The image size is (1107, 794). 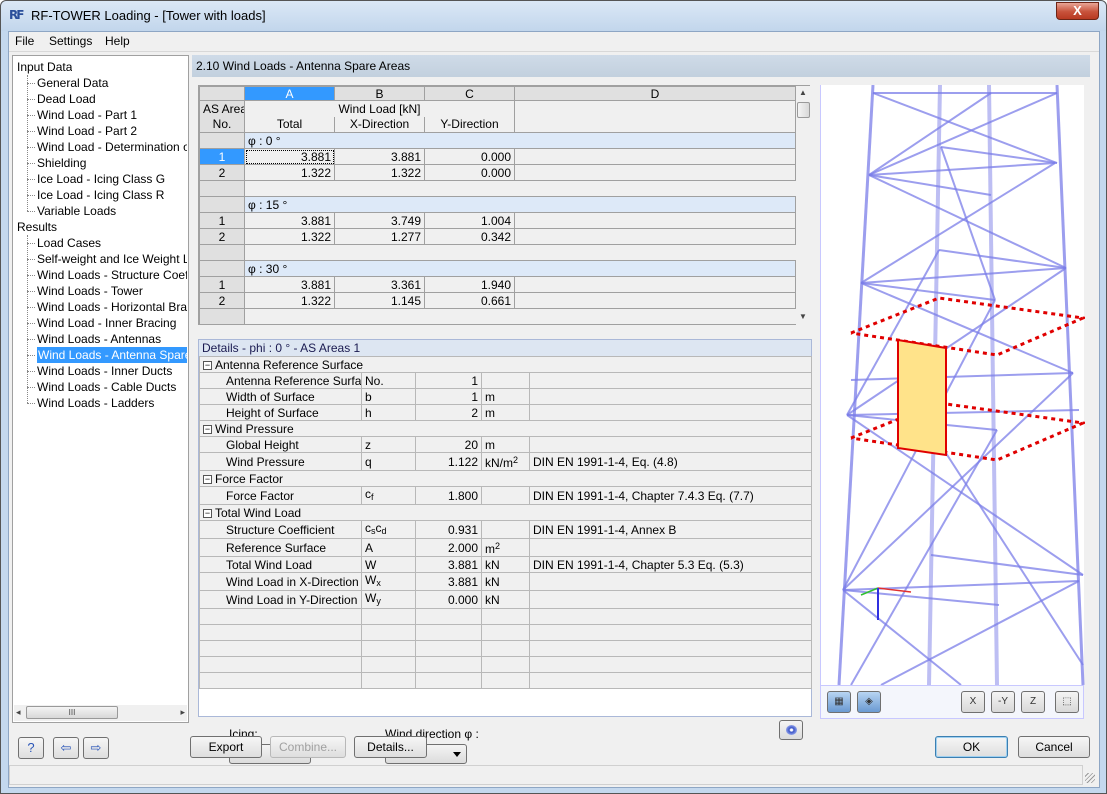 I want to click on cell-x-direction: 1.277, so click(x=379, y=236).